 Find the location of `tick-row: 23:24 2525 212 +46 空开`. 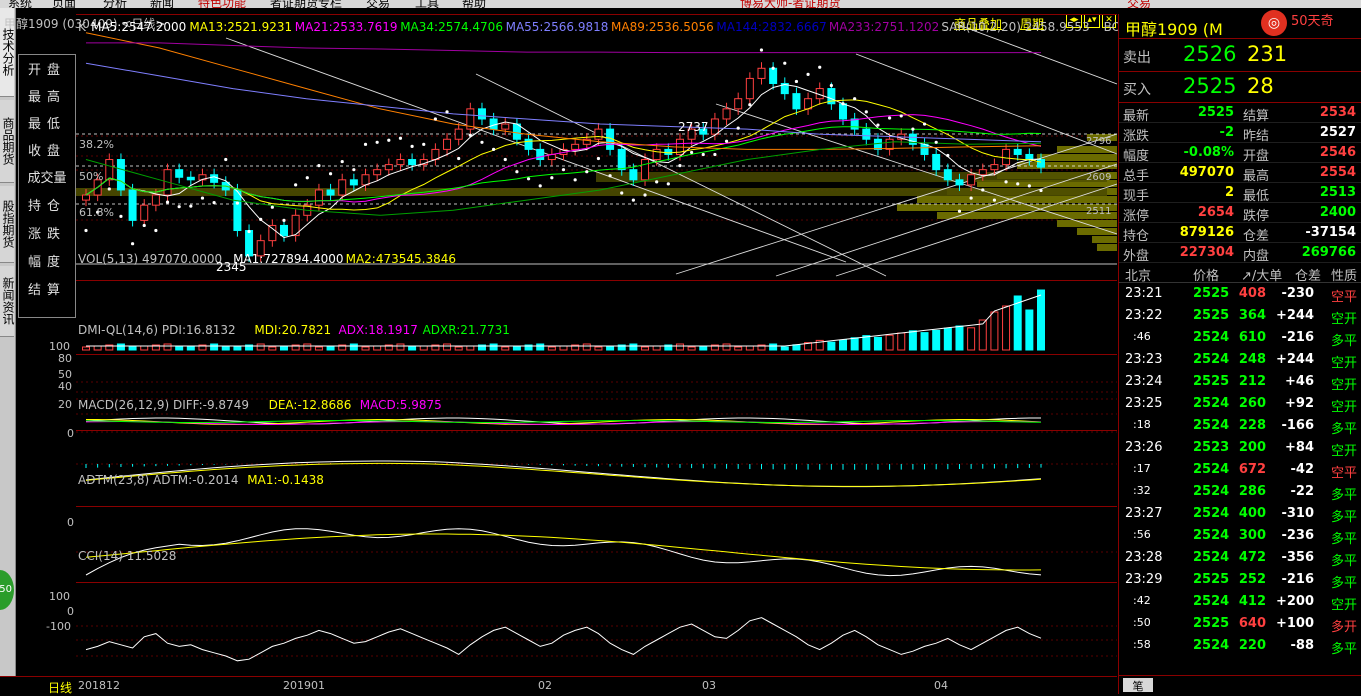

tick-row: 23:24 2525 212 +46 空开 is located at coordinates (1240, 382).